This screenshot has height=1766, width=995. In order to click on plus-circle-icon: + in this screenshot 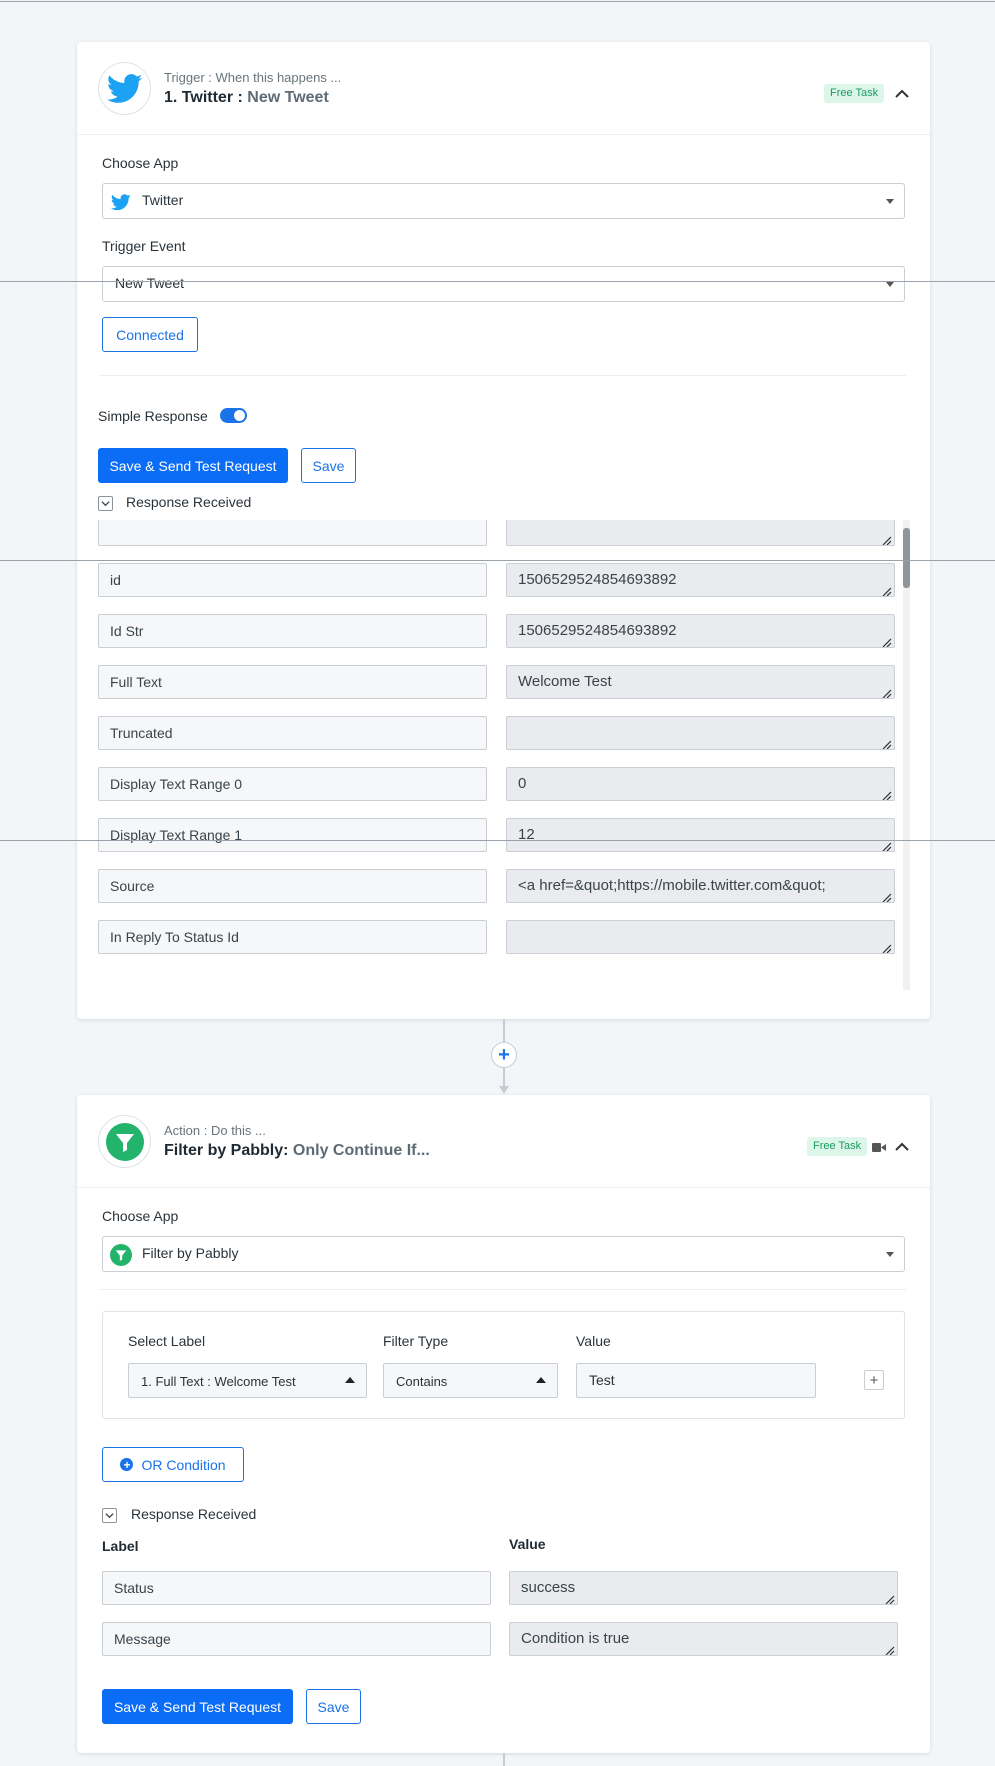, I will do `click(127, 1464)`.